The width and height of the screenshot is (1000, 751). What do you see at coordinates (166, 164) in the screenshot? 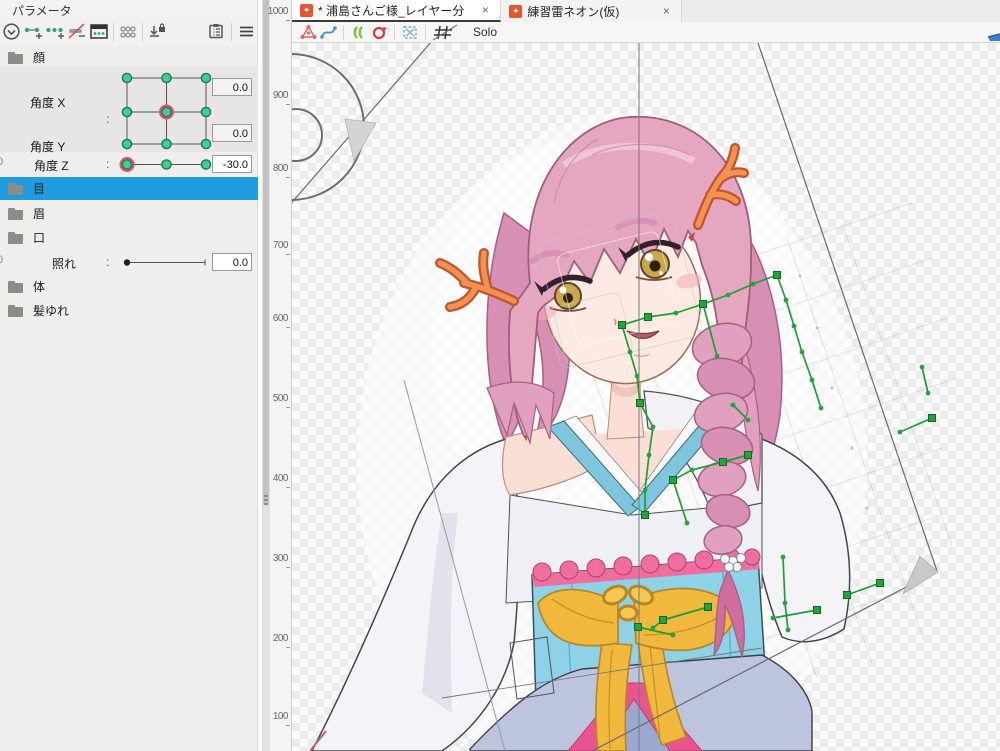
I see `angle-z-slider` at bounding box center [166, 164].